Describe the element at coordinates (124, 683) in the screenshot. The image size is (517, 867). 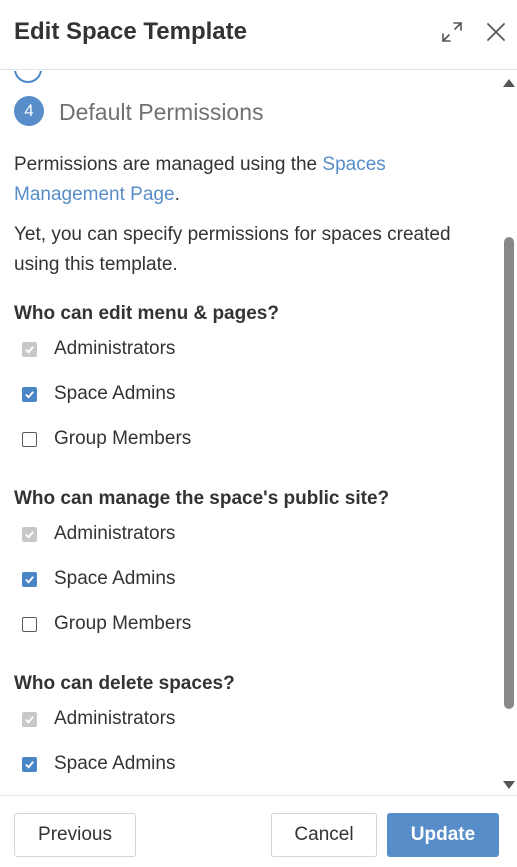
I see `section-title-delete-spaces: Who can delete spaces?` at that location.